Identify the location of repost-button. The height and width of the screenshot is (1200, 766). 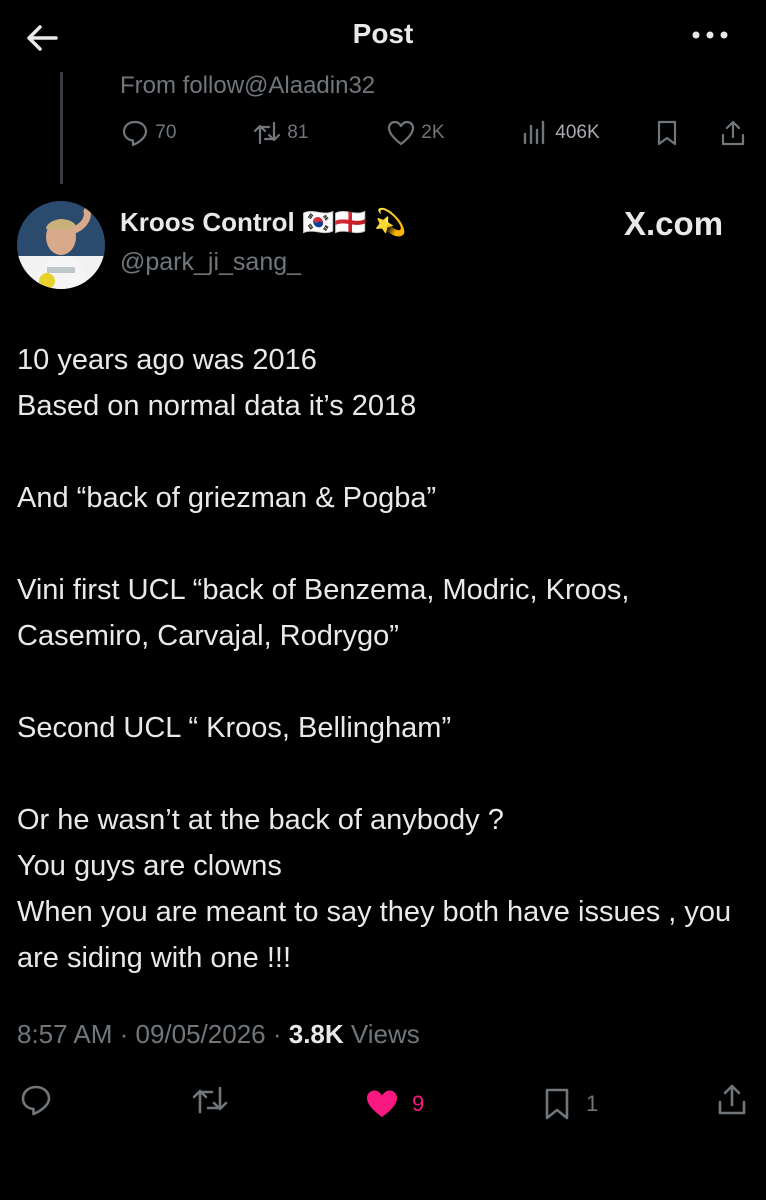
(210, 1104).